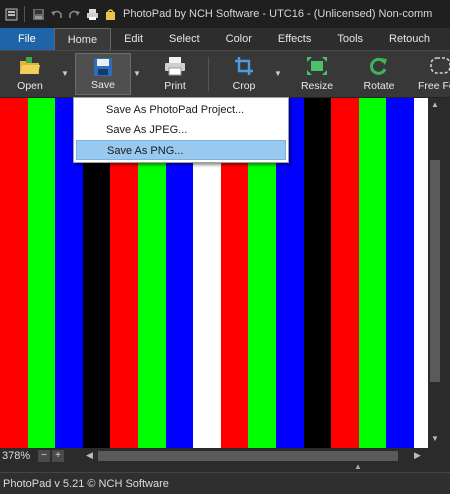 The image size is (450, 494). What do you see at coordinates (65, 74) in the screenshot?
I see `open-dropdown-chevron-icon: ▼` at bounding box center [65, 74].